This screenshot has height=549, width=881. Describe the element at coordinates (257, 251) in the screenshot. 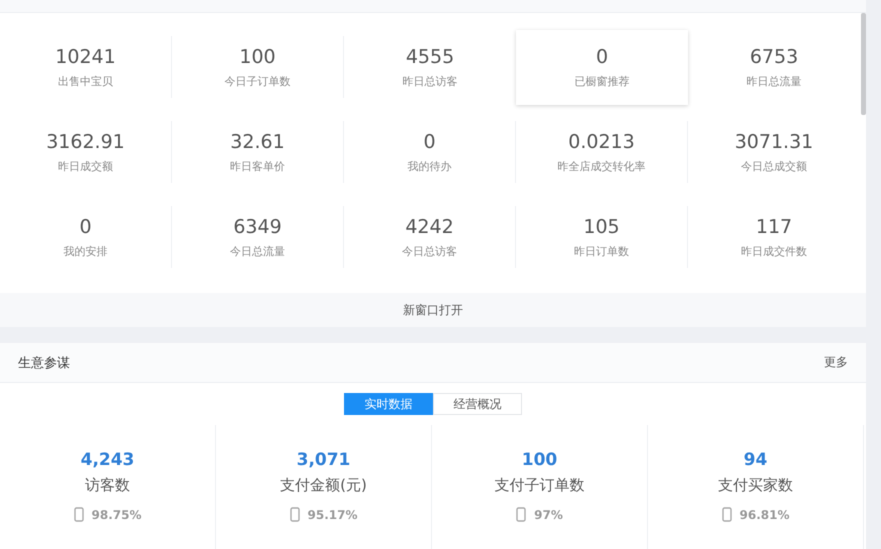

I see `stat-label: 今日总流量` at that location.